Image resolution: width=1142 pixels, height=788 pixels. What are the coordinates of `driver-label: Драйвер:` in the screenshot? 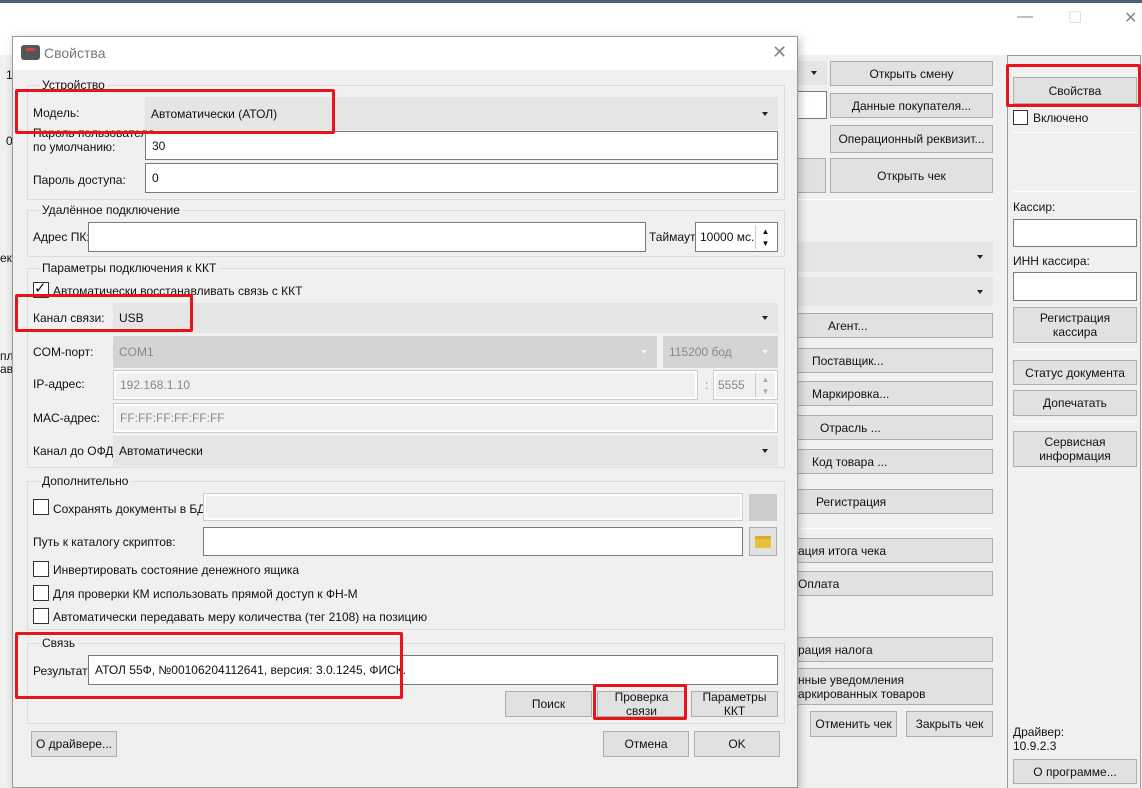 It's located at (1039, 732).